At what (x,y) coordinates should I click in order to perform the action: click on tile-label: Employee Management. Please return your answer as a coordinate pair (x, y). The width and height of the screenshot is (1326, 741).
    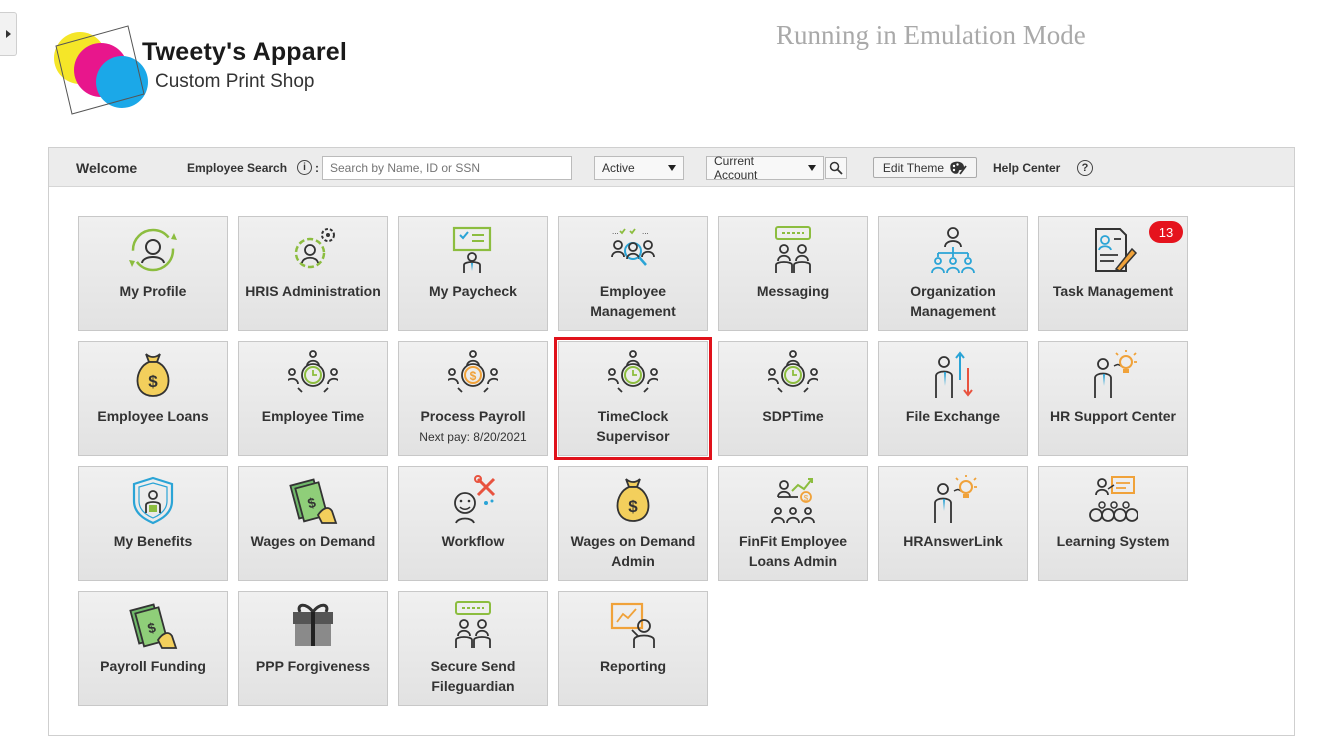
    Looking at the image, I should click on (633, 301).